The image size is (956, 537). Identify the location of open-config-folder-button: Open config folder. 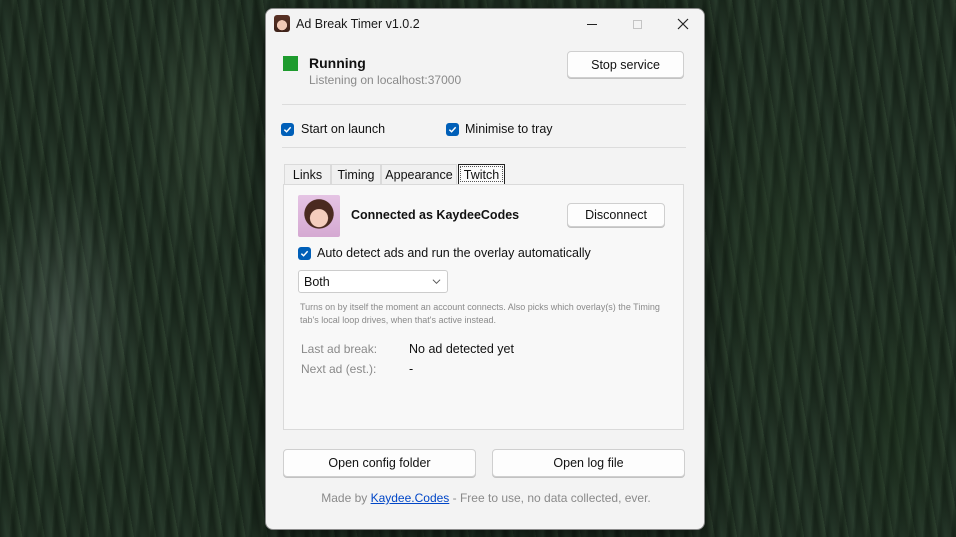
(379, 463).